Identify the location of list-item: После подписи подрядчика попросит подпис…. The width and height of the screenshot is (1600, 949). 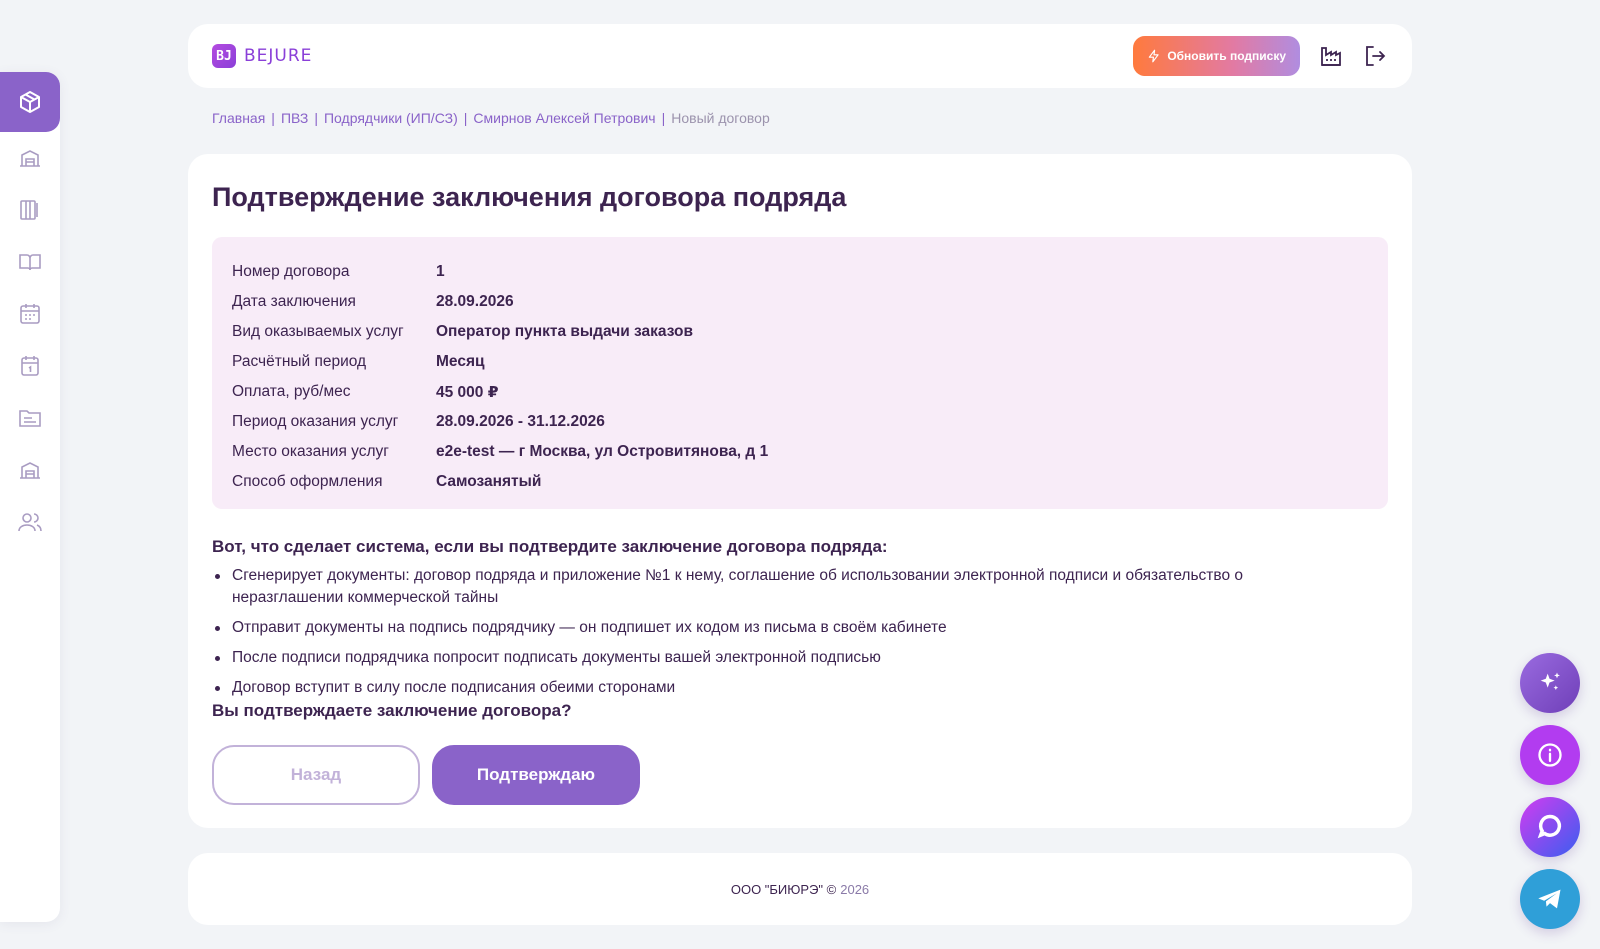
(757, 658).